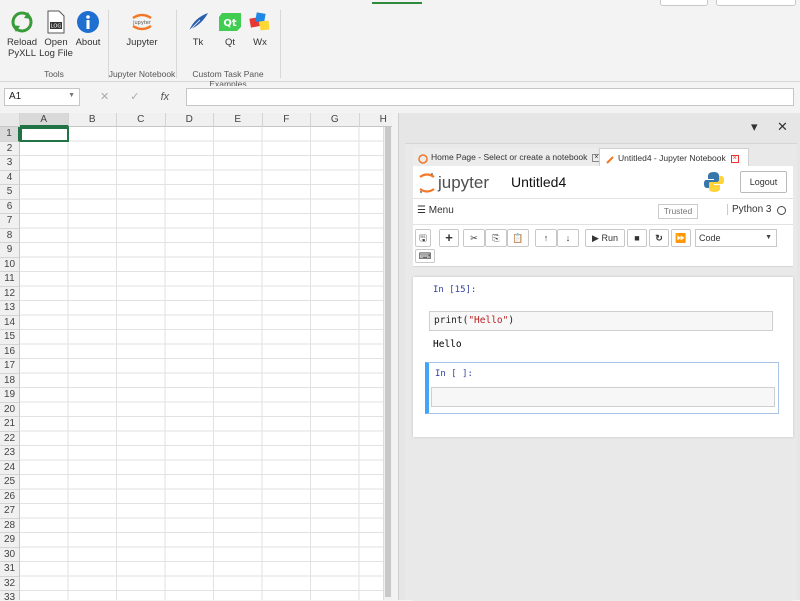 The image size is (800, 601). I want to click on column-header: F, so click(286, 120).